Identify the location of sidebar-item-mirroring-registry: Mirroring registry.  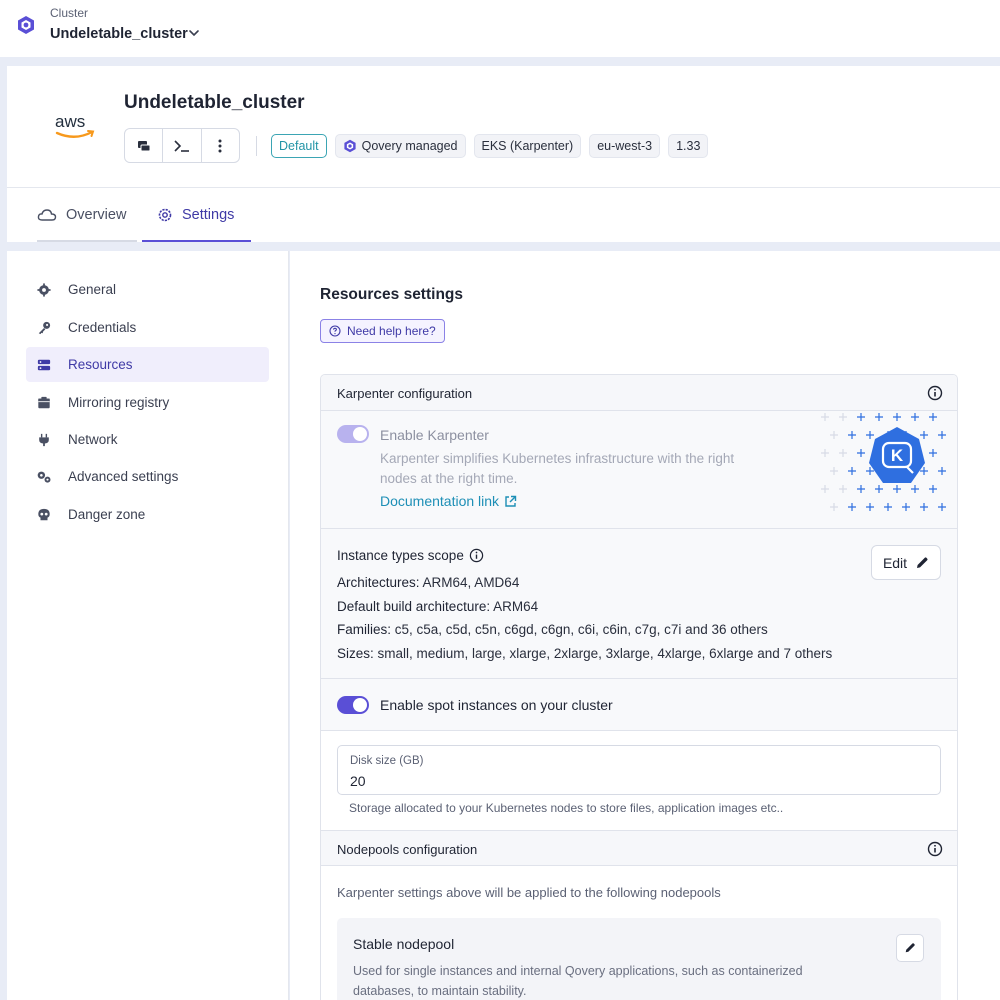
(147, 402).